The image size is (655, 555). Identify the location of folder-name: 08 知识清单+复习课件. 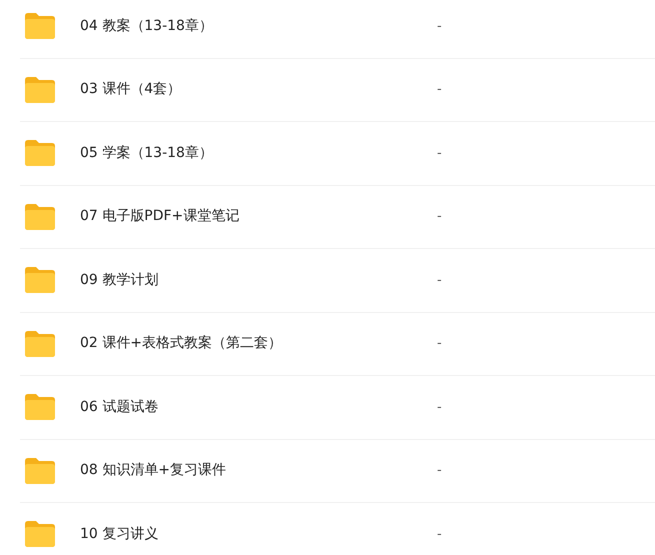
(258, 471).